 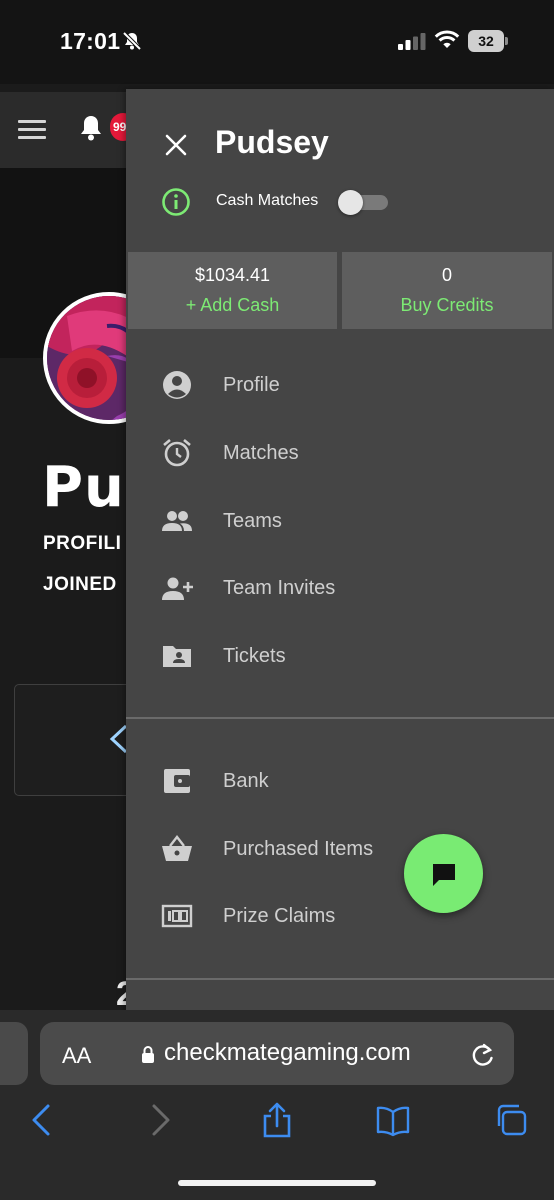 I want to click on battery-tip, so click(x=506, y=41).